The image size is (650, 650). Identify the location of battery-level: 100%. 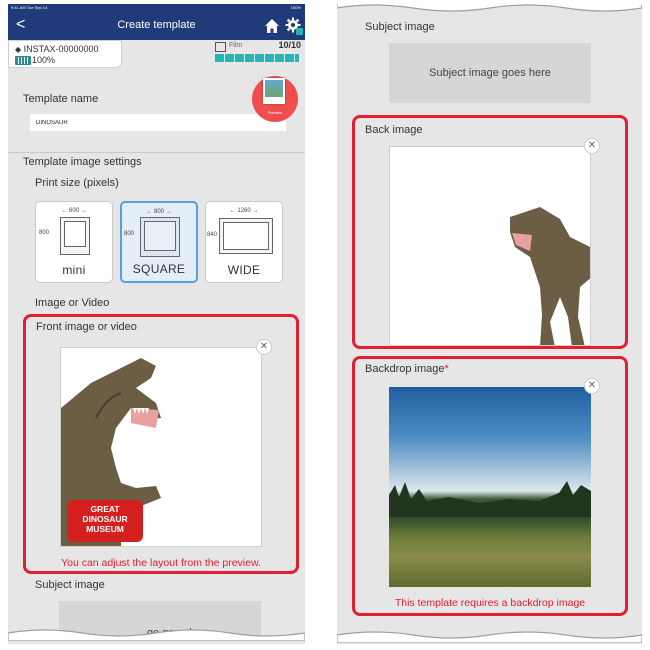
(44, 60).